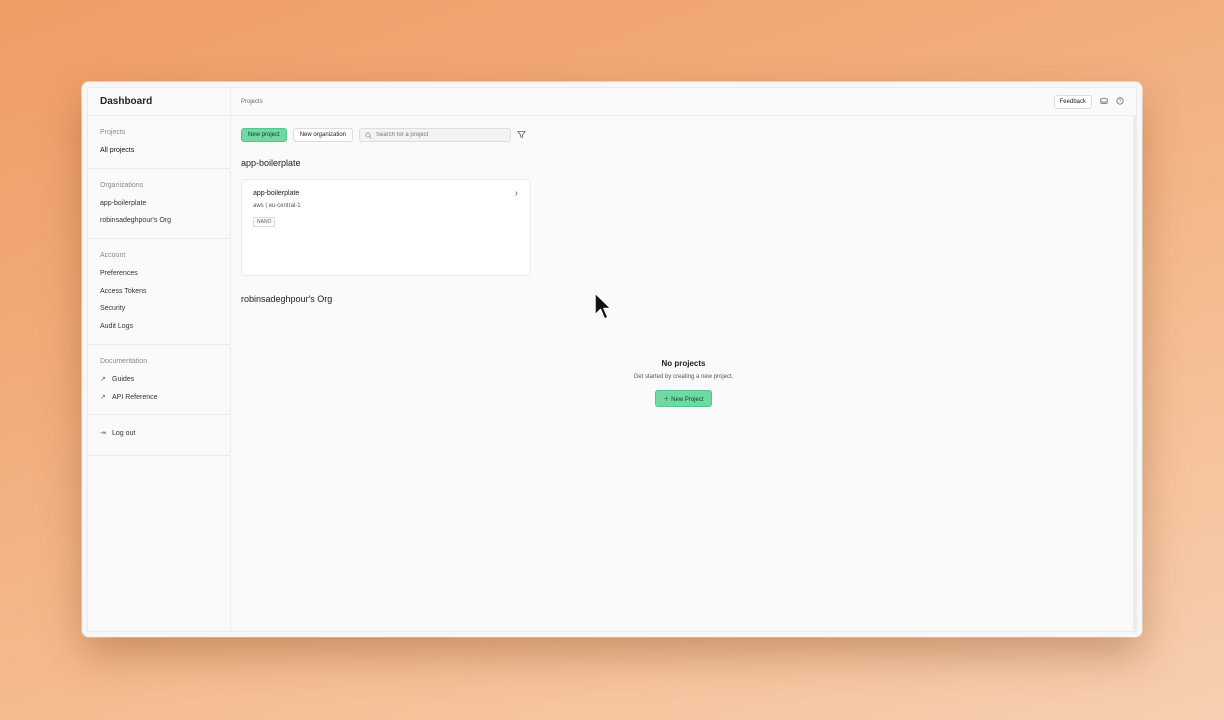 This screenshot has height=720, width=1224. I want to click on sidebar-item-label: All projects, so click(117, 150).